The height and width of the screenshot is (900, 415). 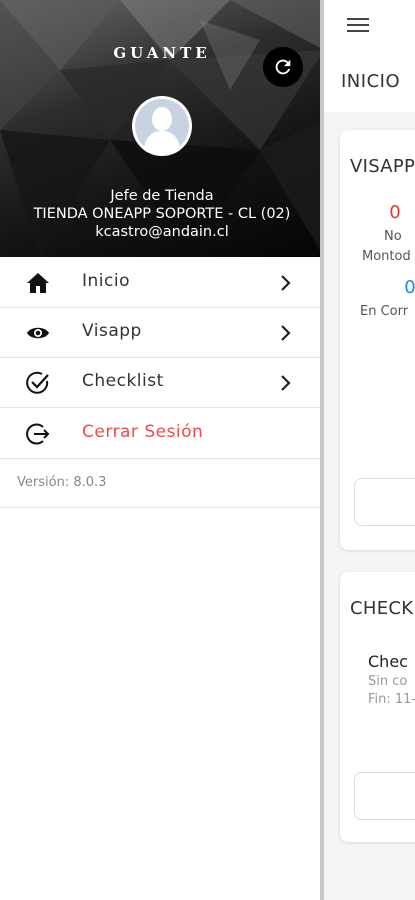 I want to click on stat-label-en-correccion: En Corr, so click(x=384, y=311).